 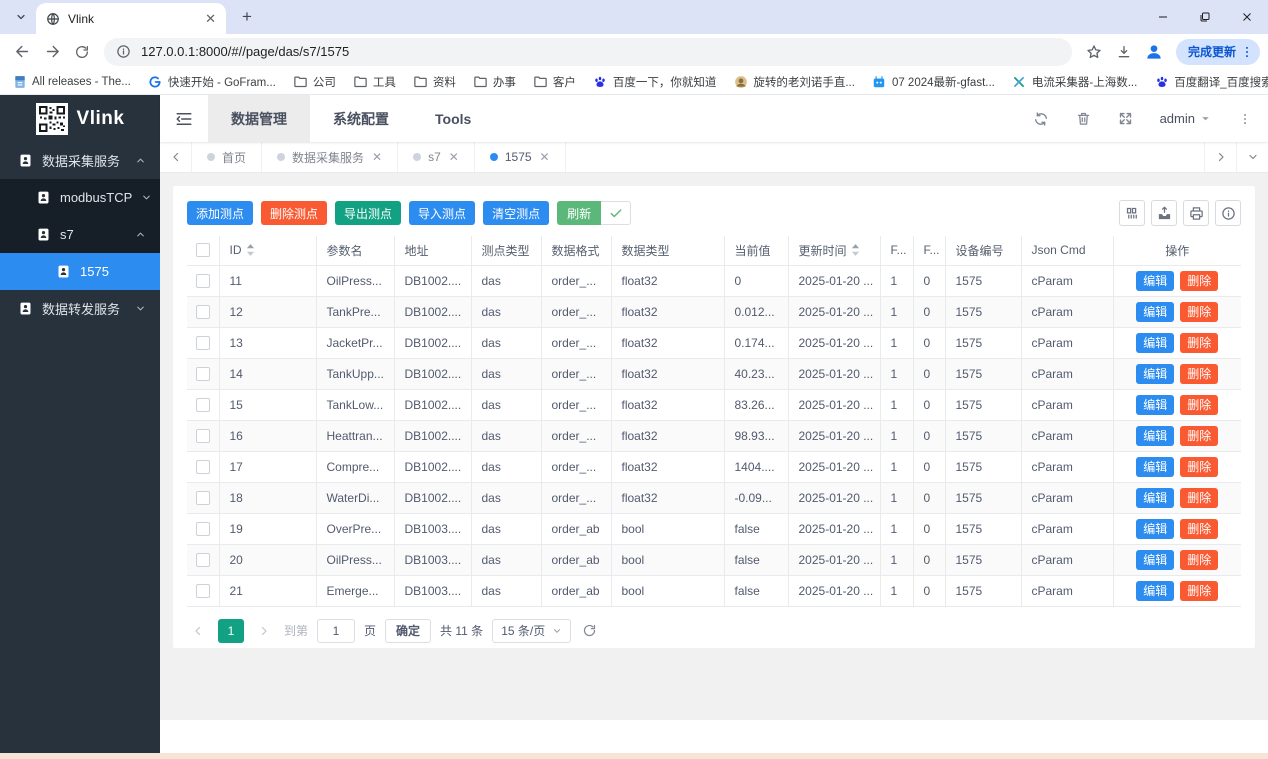 What do you see at coordinates (131, 18) in the screenshot?
I see `browser-tab: Vlink ✕` at bounding box center [131, 18].